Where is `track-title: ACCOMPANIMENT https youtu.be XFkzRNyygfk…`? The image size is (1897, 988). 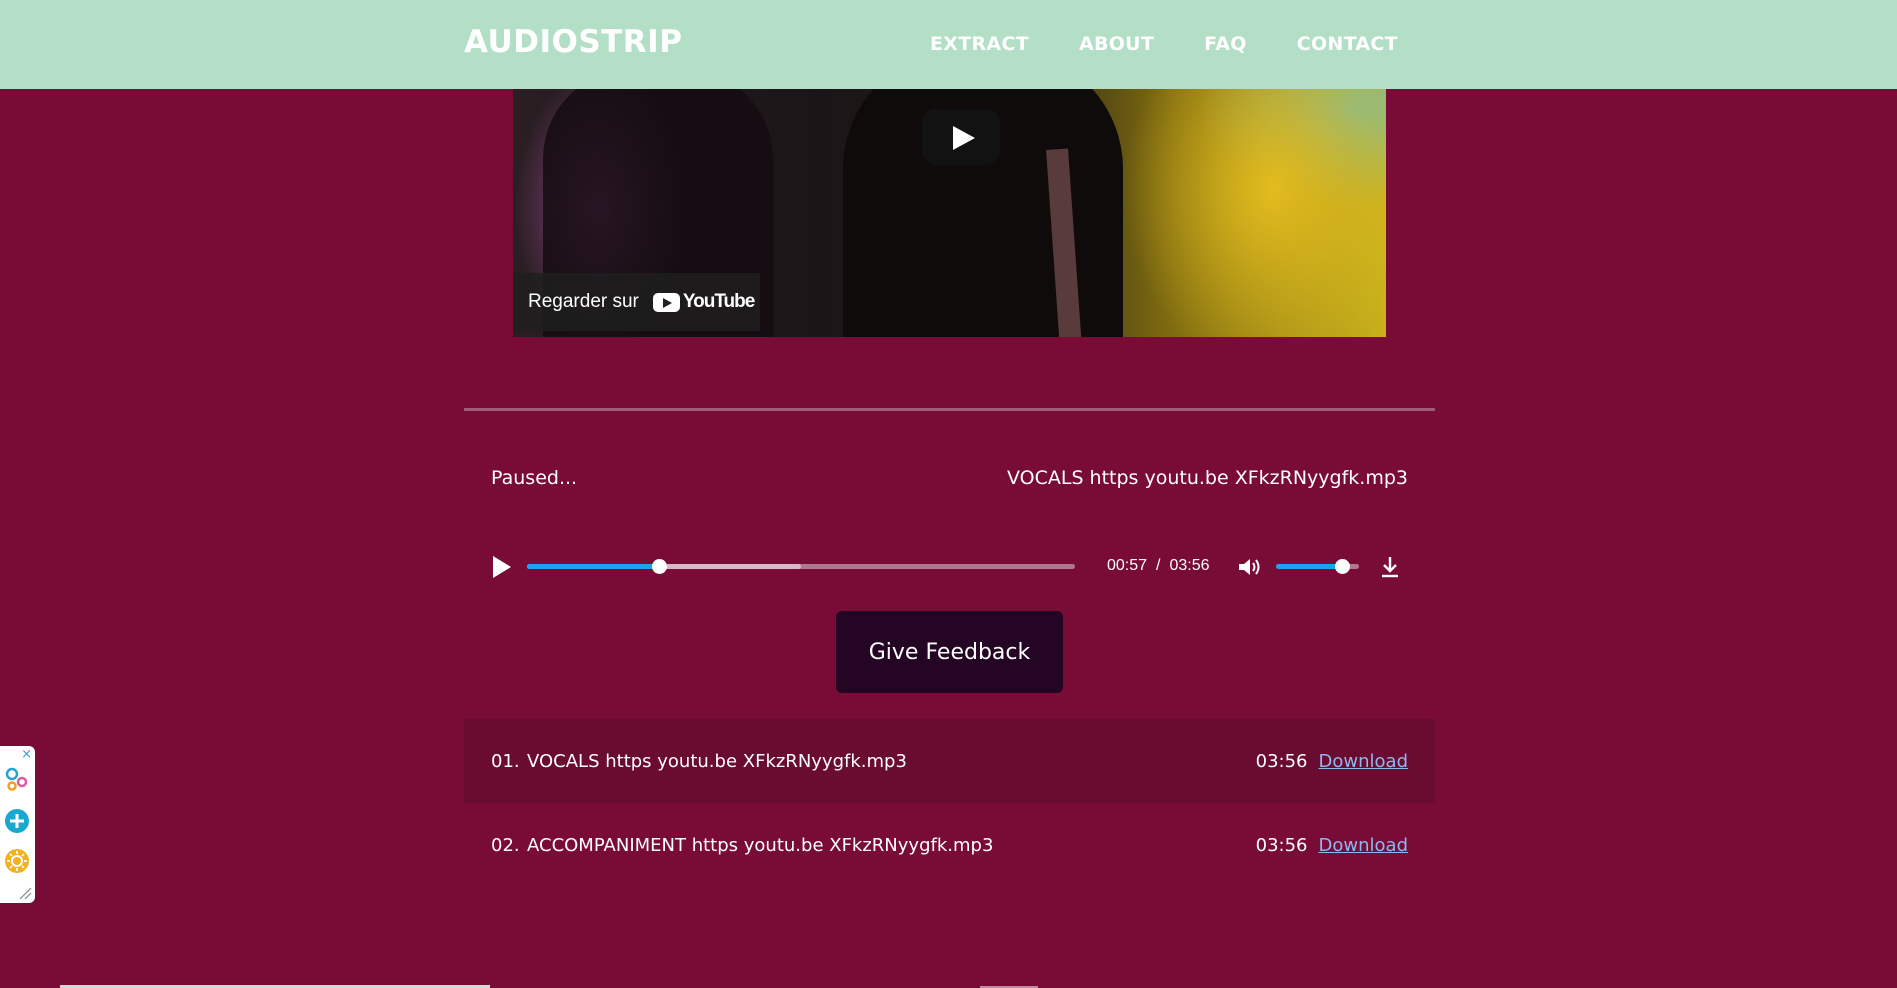
track-title: ACCOMPANIMENT https youtu.be XFkzRNyygfk… is located at coordinates (760, 845).